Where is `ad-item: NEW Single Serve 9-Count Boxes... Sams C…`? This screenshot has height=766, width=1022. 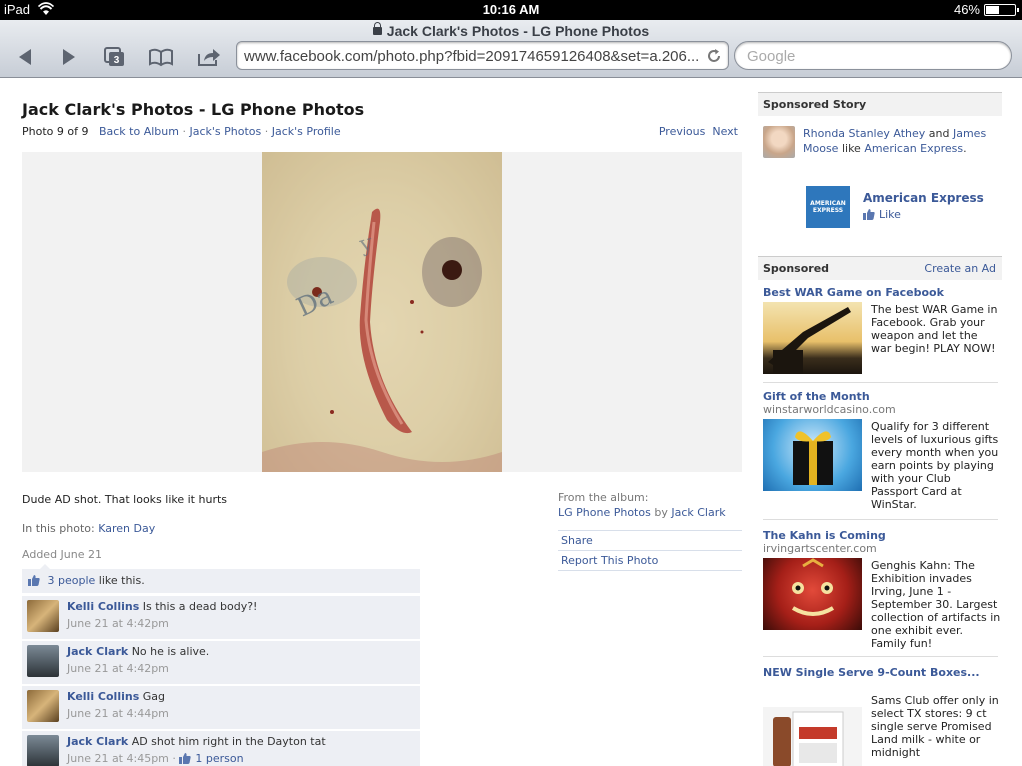
ad-item: NEW Single Serve 9-Count Boxes... Sams C… is located at coordinates (881, 711).